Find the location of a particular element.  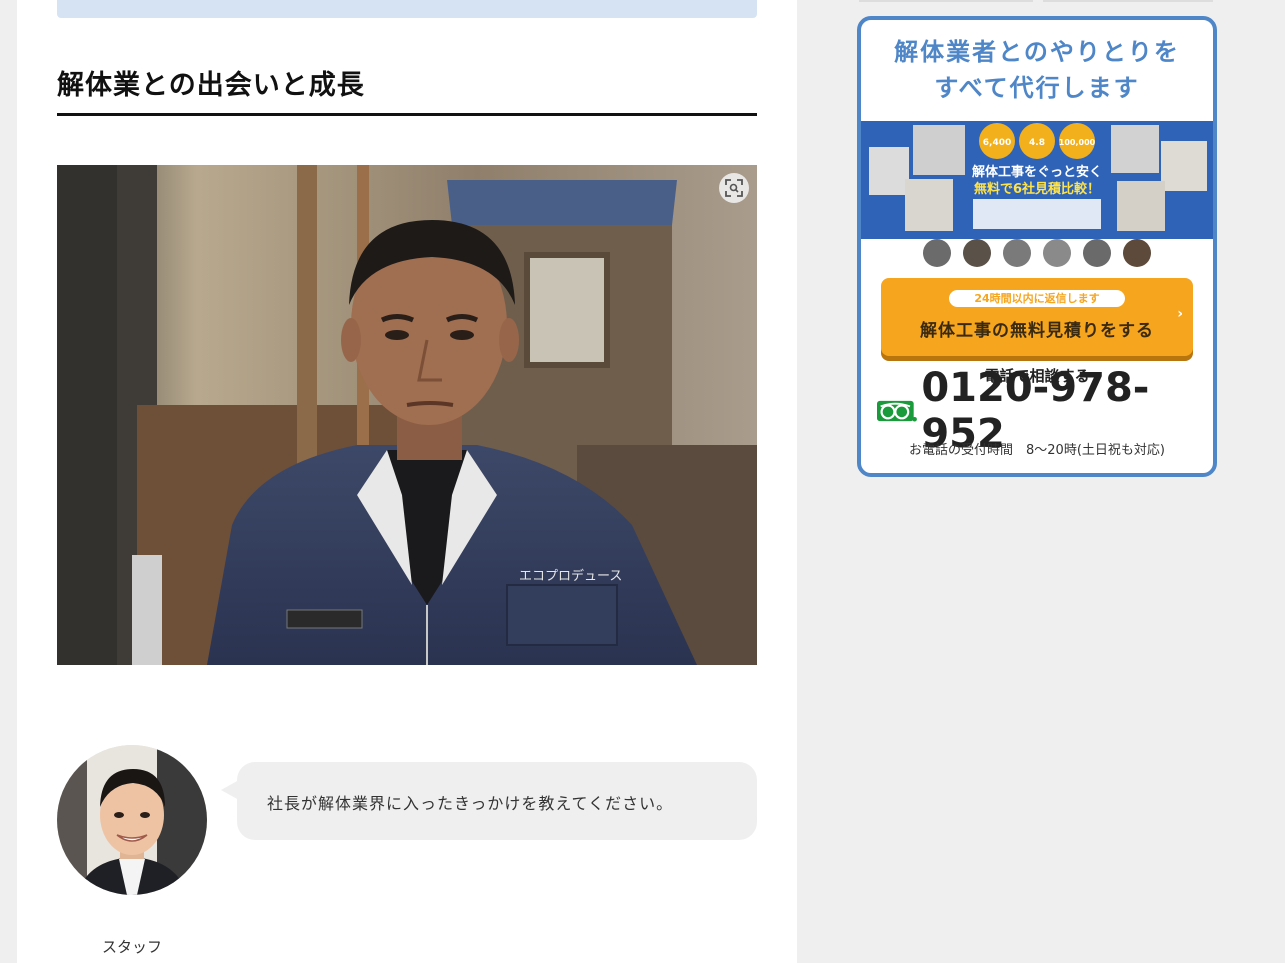

free-estimate-button: 24時間以内に返信します 解体工事の無料見積りをする › is located at coordinates (1037, 317).